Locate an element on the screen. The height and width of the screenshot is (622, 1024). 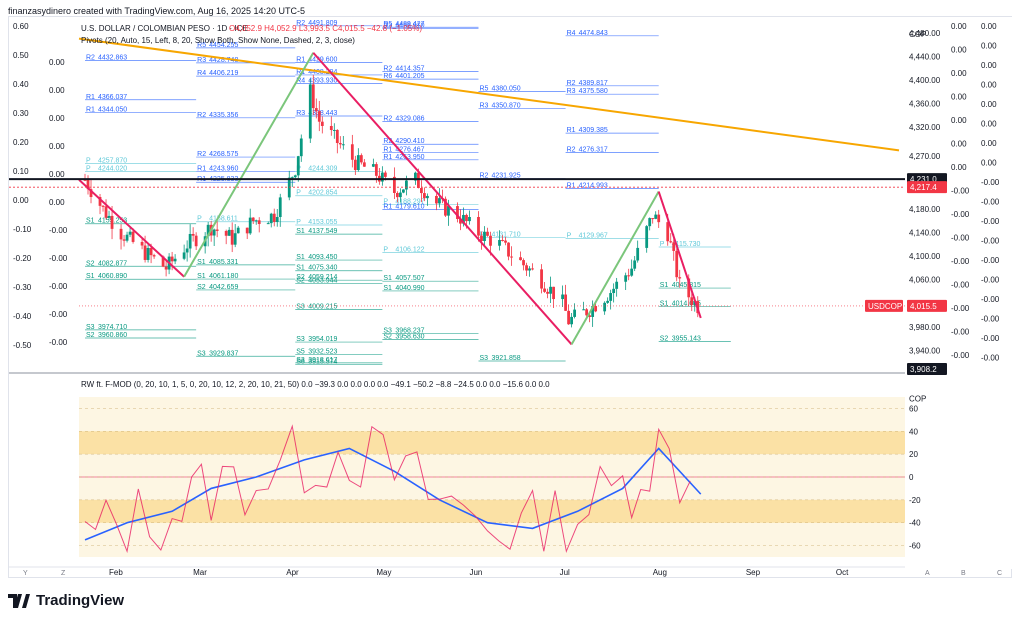
symbol-header: U.S. DOLLAR / COLOMBIAN PESO · 1D · ICE is located at coordinates (164, 28).